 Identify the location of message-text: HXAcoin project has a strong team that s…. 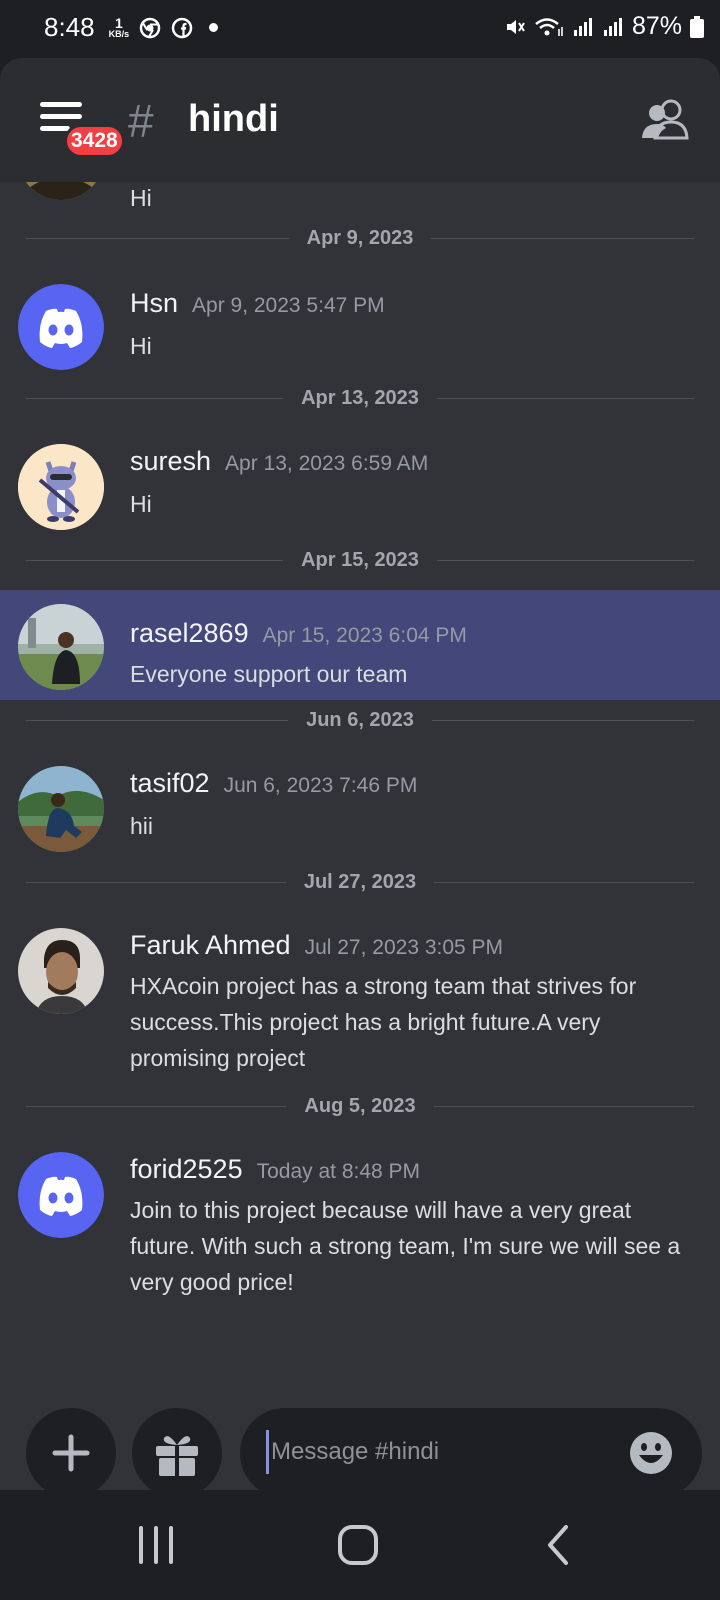
(383, 1022).